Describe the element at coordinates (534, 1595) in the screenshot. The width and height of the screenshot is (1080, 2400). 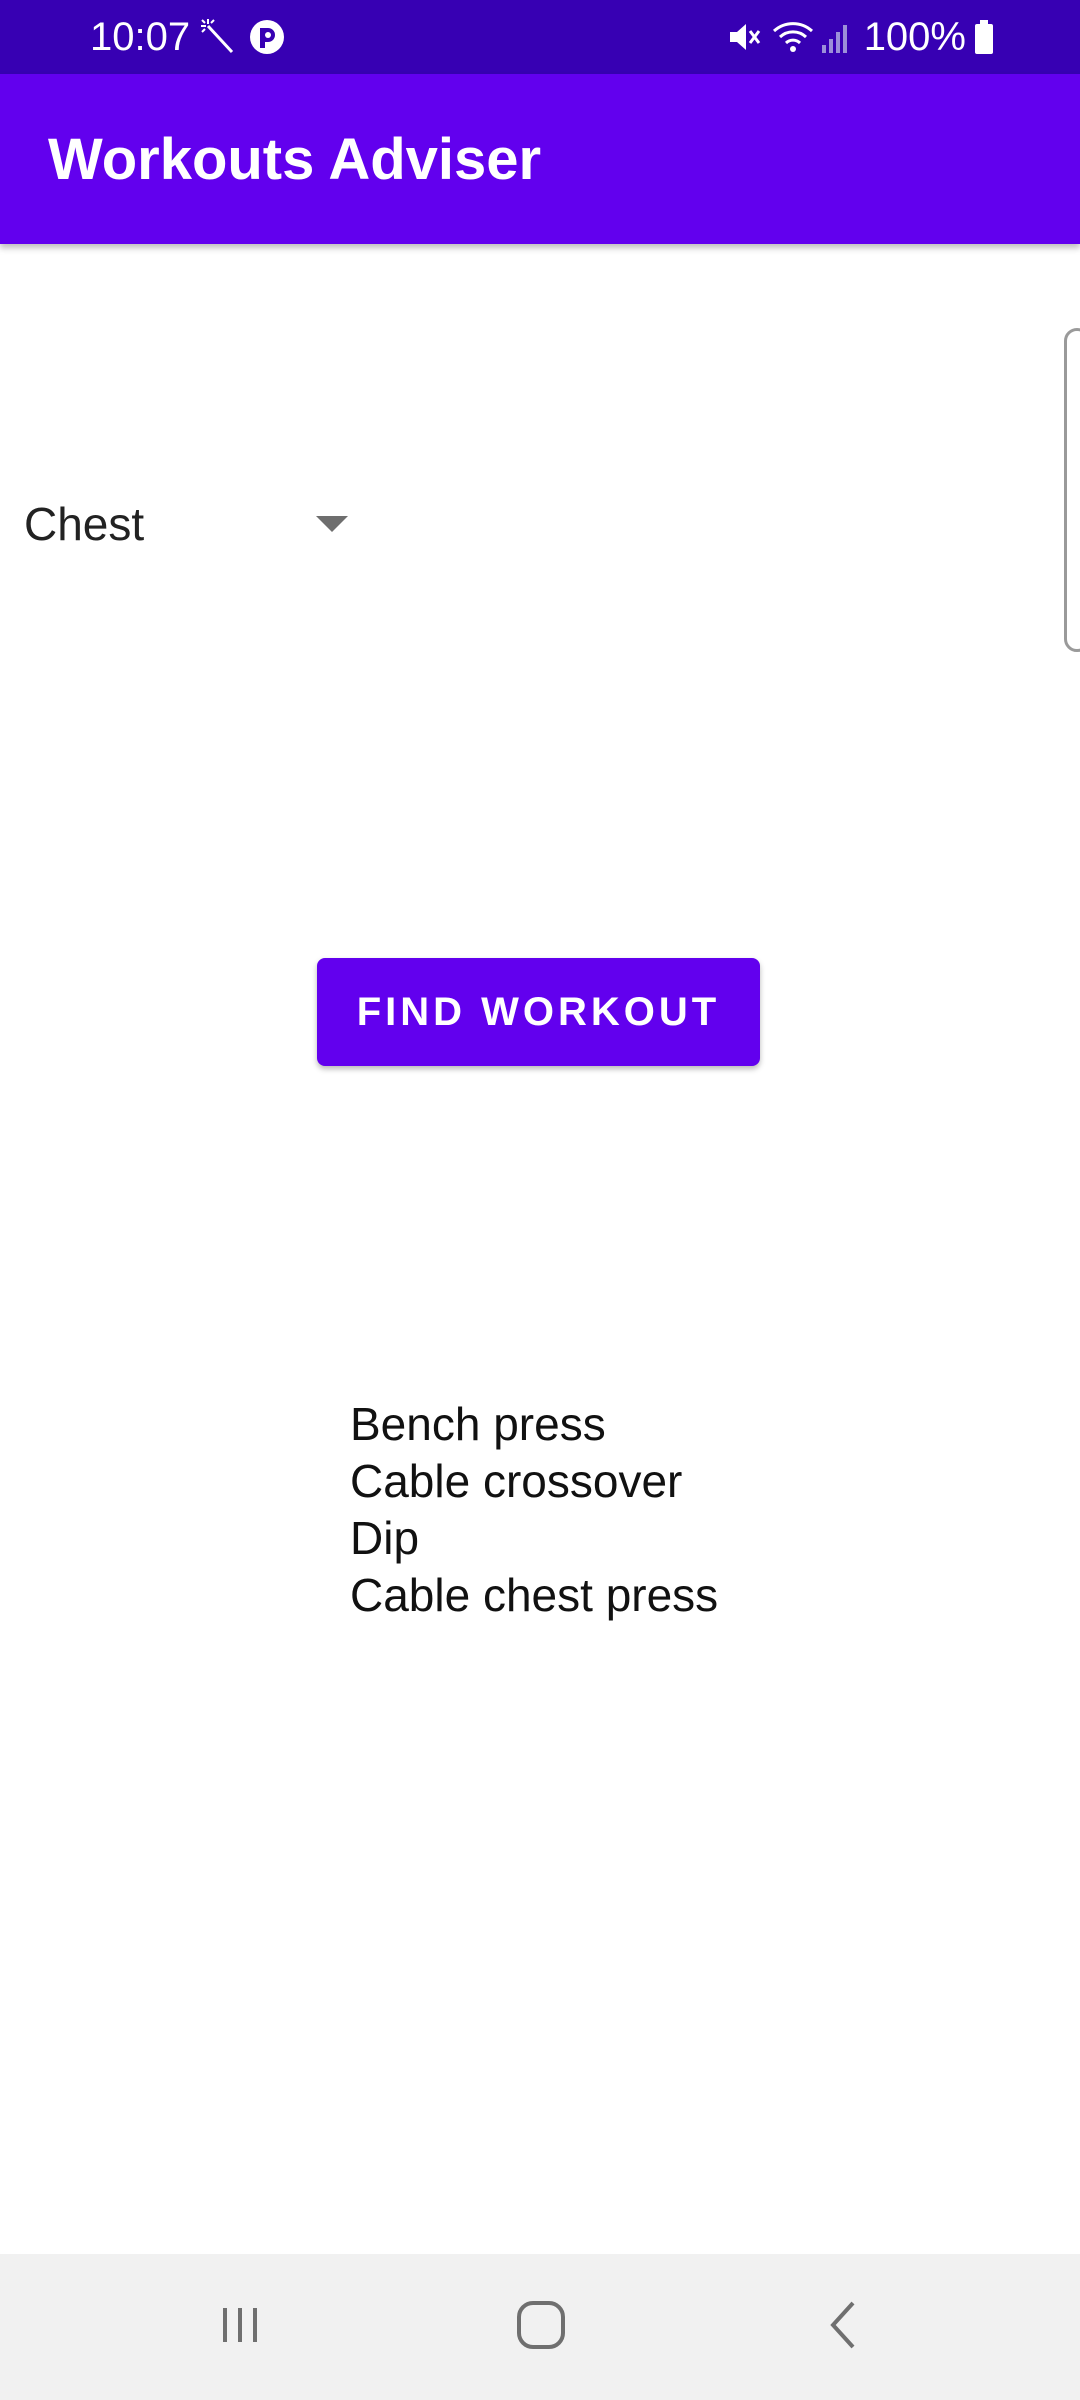
I see `workout-item: Cable chest press` at that location.